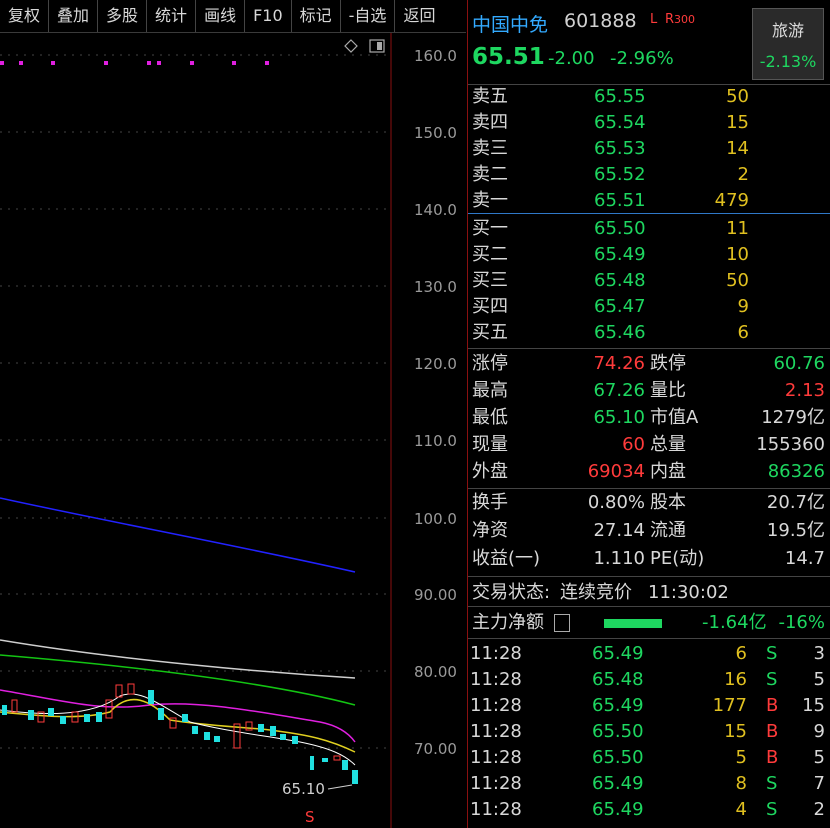 The image size is (830, 828). Describe the element at coordinates (419, 16) in the screenshot. I see `toolbar-back-button: 返回` at that location.